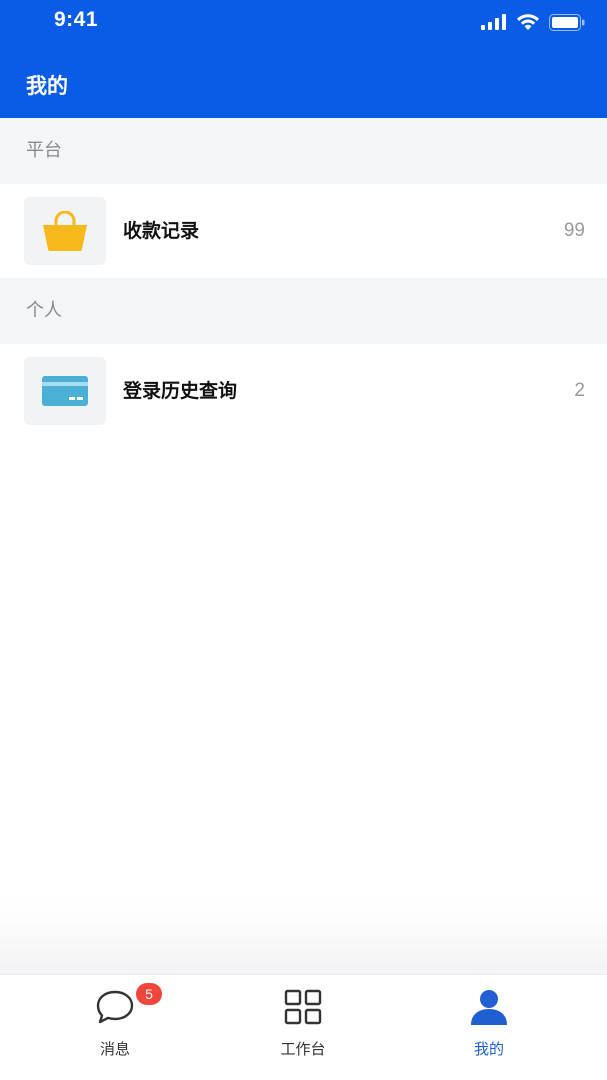 The width and height of the screenshot is (607, 1080). I want to click on item-label: 登录历史查询, so click(180, 391).